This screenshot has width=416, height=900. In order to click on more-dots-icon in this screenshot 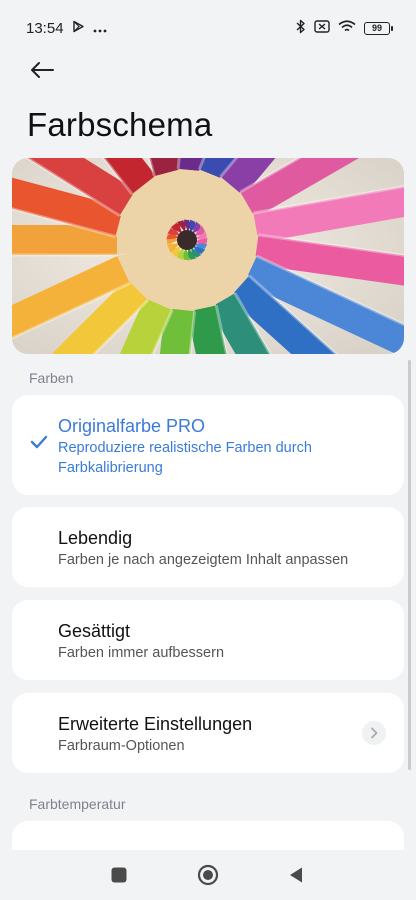, I will do `click(100, 28)`.